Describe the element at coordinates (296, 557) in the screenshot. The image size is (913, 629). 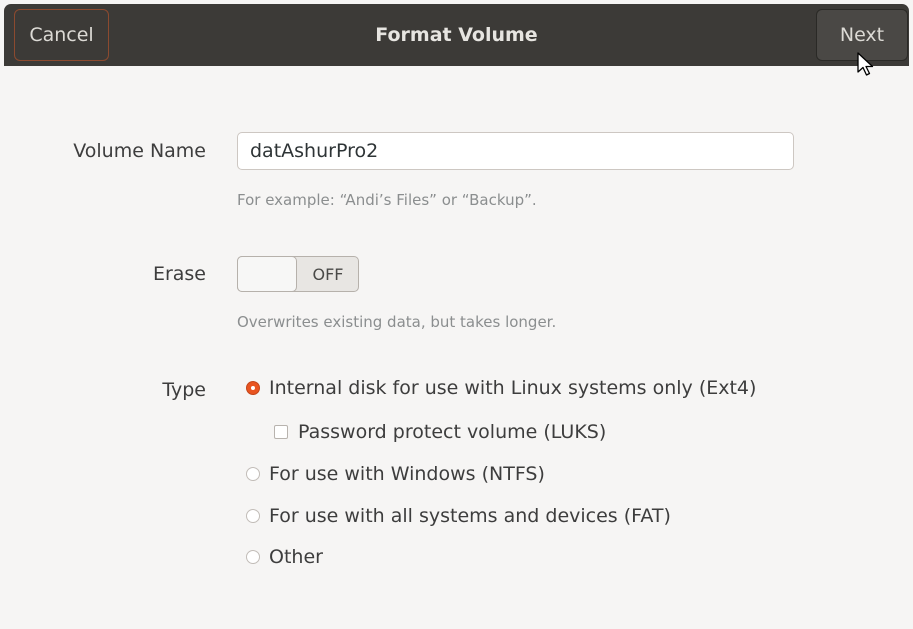
I see `type-option-label: Other` at that location.